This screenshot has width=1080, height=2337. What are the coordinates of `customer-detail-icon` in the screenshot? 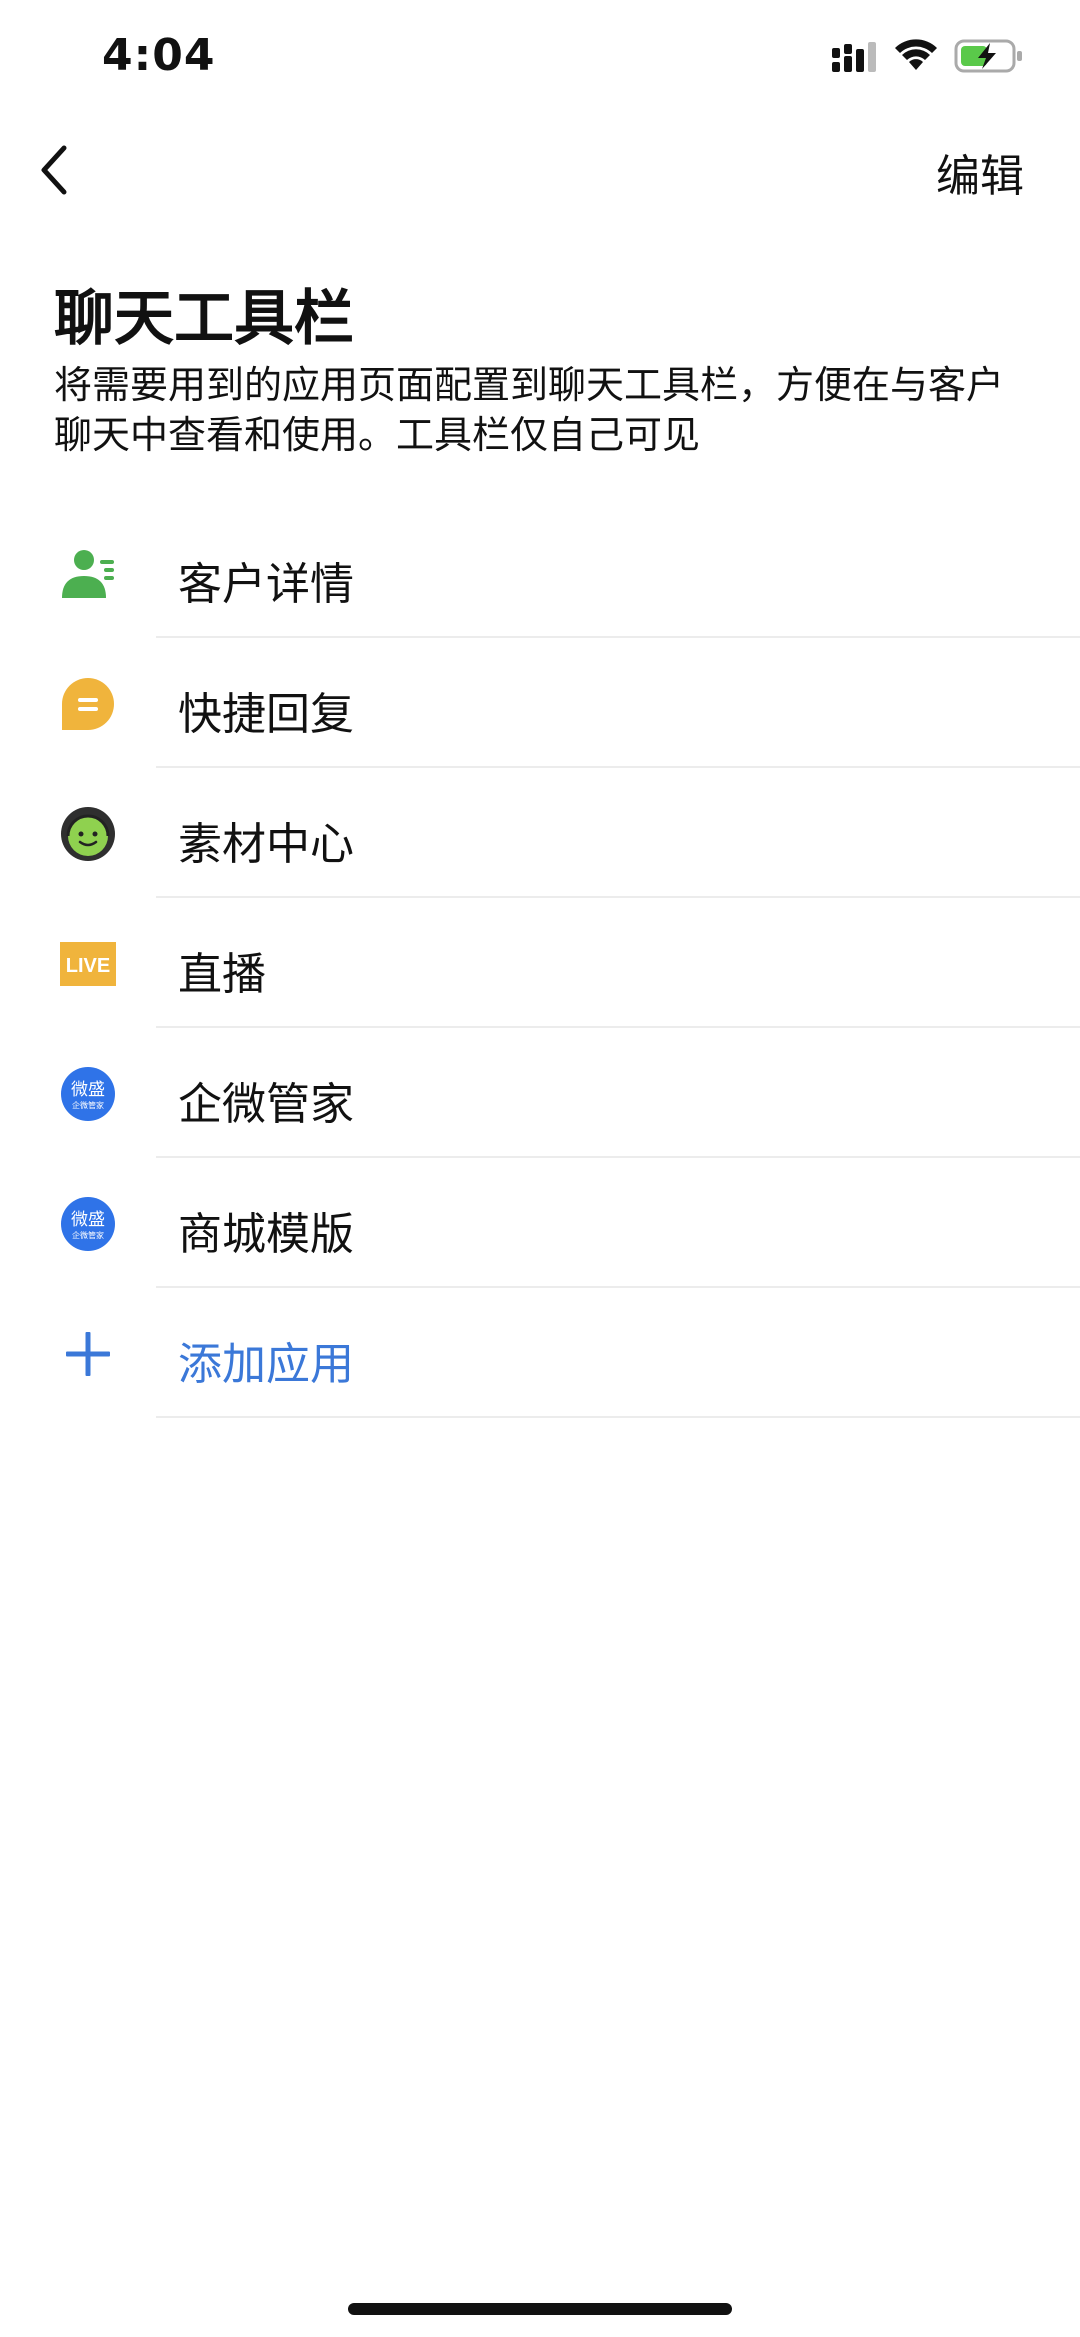 It's located at (88, 574).